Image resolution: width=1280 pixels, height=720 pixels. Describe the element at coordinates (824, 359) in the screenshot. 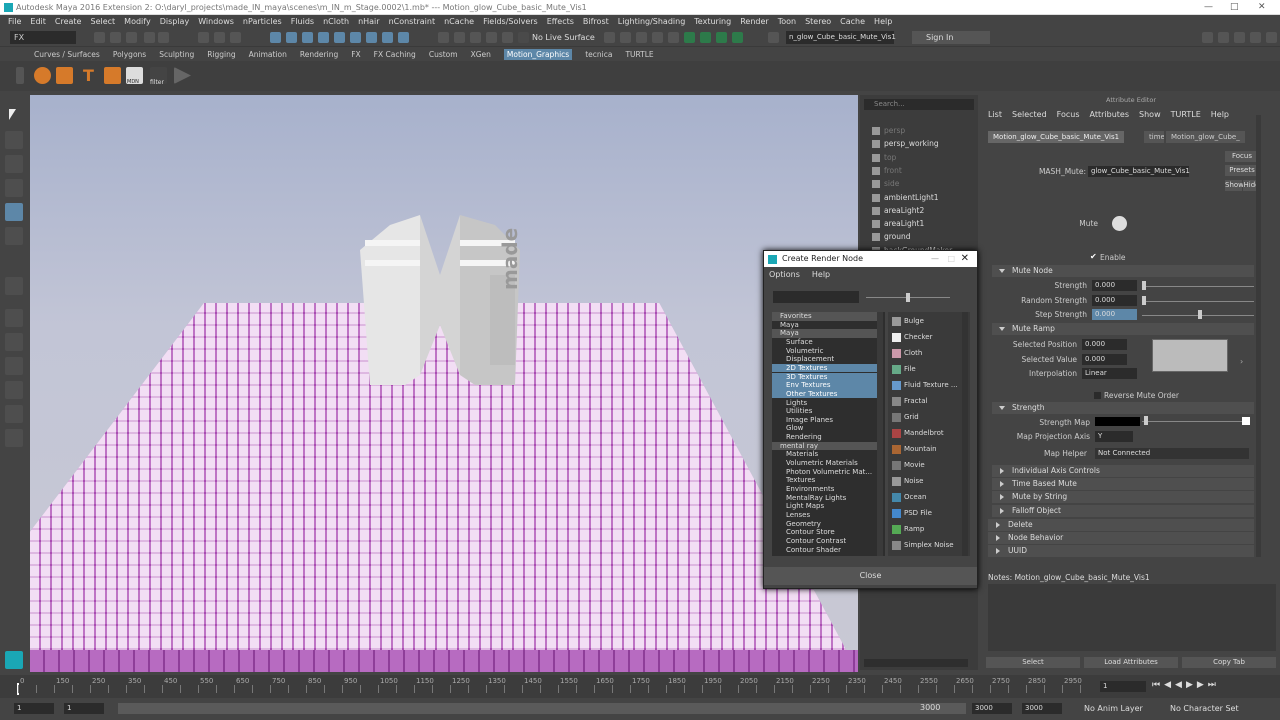

I see `node-category-item: Displacement` at that location.